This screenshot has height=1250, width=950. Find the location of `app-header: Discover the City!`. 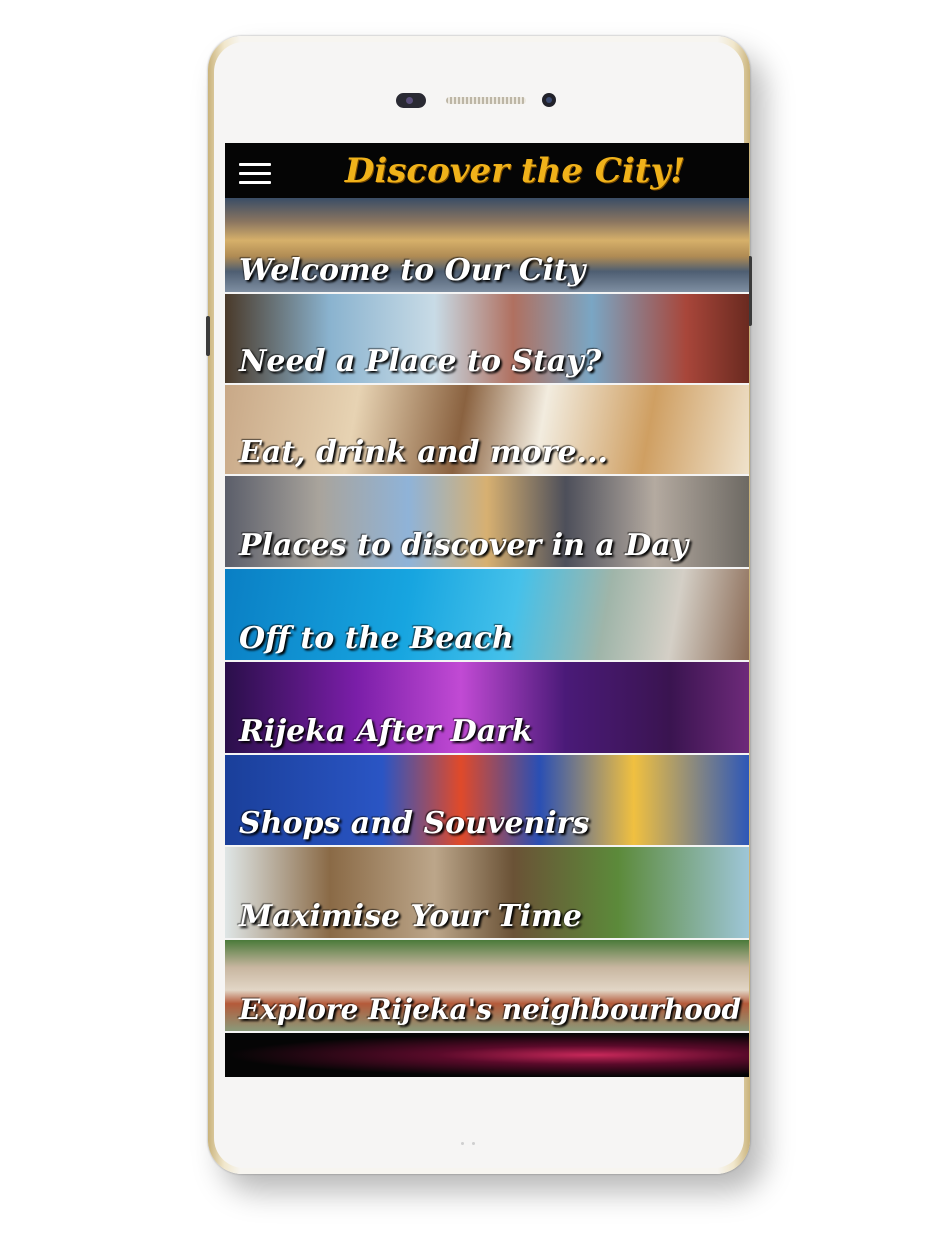

app-header: Discover the City! is located at coordinates (487, 170).